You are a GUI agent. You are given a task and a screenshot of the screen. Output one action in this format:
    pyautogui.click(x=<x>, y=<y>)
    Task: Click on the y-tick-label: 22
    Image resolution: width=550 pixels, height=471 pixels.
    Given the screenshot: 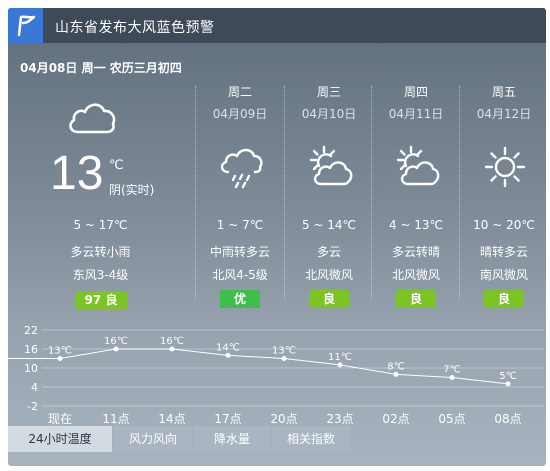 What is the action you would take?
    pyautogui.click(x=31, y=330)
    